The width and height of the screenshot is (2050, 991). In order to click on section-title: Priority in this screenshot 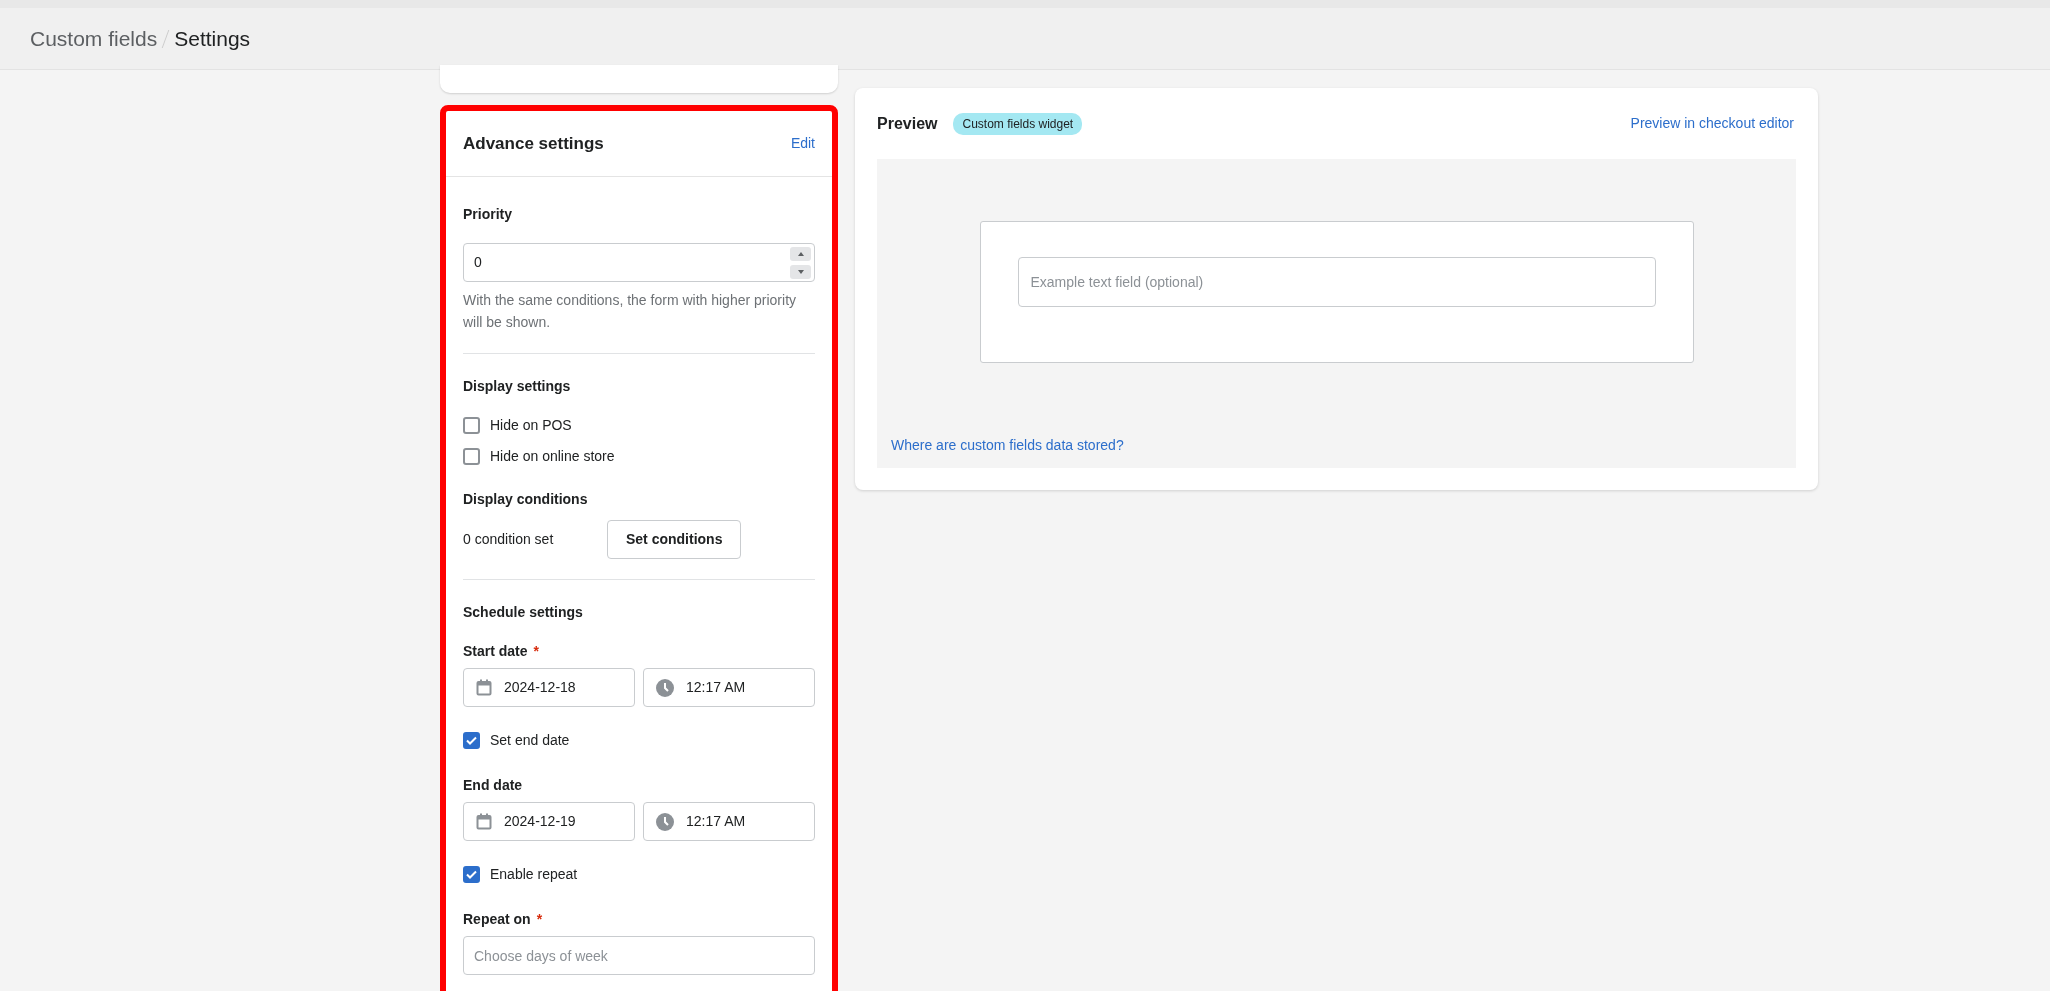, I will do `click(488, 214)`.